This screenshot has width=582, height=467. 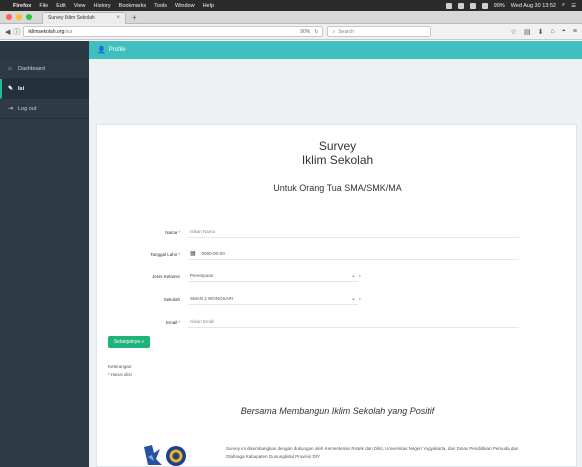 What do you see at coordinates (202, 321) in the screenshot?
I see `email-placeholder: Isikan Email` at bounding box center [202, 321].